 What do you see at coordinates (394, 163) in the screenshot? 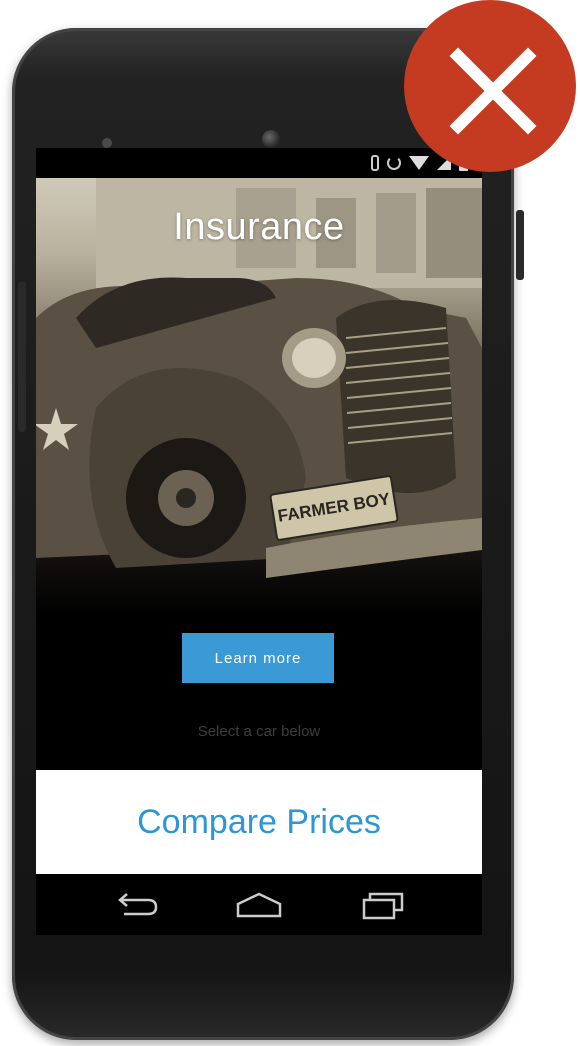
I see `rotation-icon` at bounding box center [394, 163].